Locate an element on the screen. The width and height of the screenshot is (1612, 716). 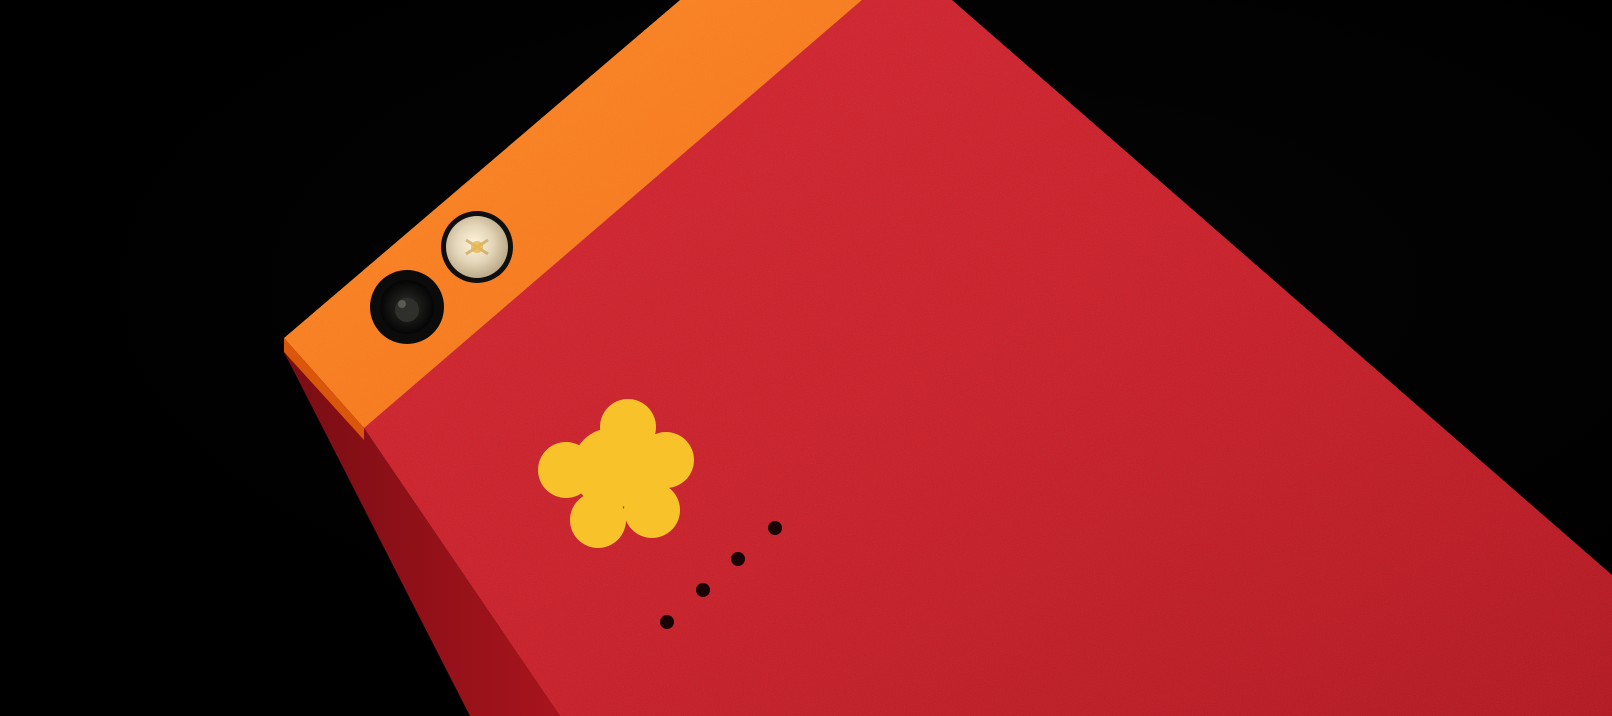
camera-lens-icon is located at coordinates (407, 307).